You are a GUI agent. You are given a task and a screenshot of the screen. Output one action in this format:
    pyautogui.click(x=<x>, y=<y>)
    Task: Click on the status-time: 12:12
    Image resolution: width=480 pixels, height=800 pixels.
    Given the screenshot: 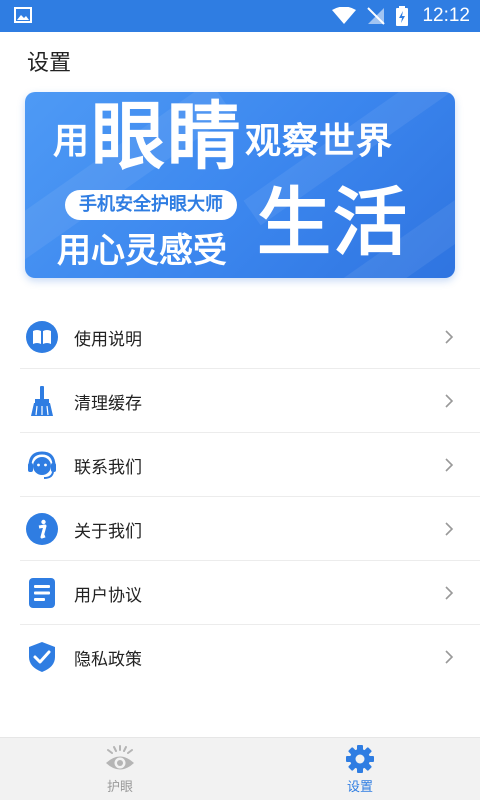 What is the action you would take?
    pyautogui.click(x=446, y=15)
    